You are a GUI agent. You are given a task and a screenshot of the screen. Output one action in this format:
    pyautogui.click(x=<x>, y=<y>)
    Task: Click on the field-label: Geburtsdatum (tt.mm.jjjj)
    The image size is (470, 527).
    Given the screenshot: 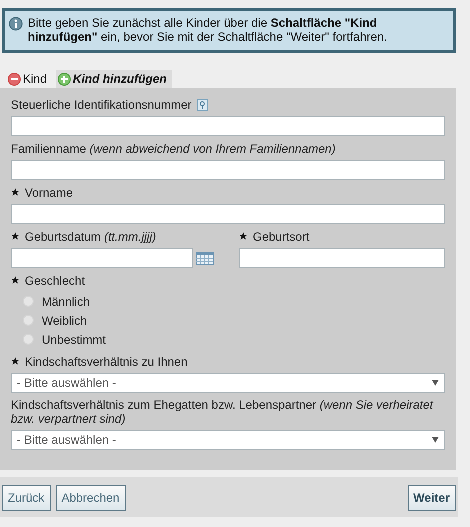 What is the action you would take?
    pyautogui.click(x=90, y=237)
    